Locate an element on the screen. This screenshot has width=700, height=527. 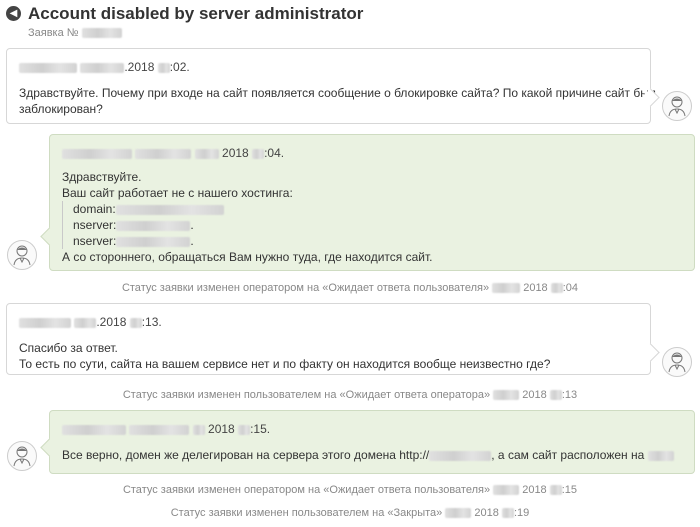
message-text: Здравствуйте. is located at coordinates (102, 177).